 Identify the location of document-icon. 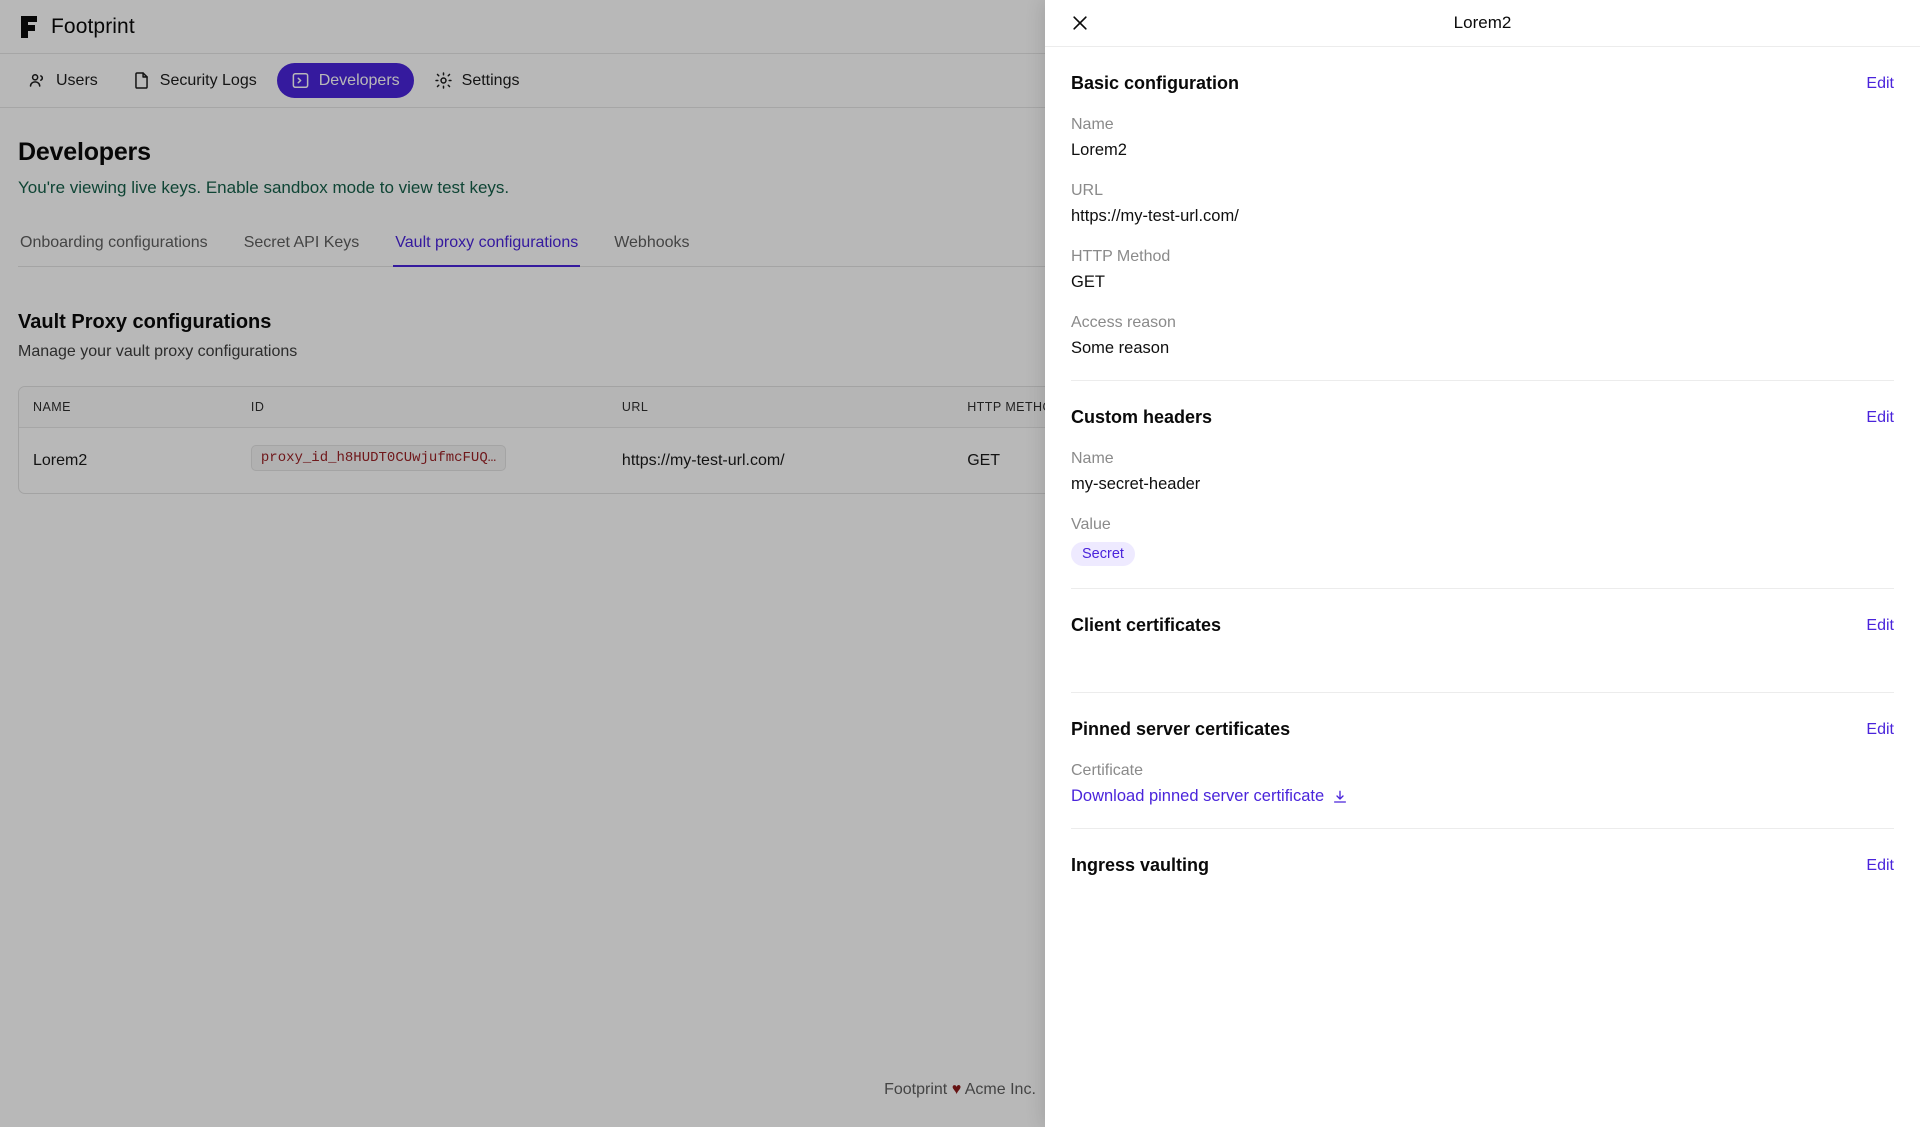
(141, 80).